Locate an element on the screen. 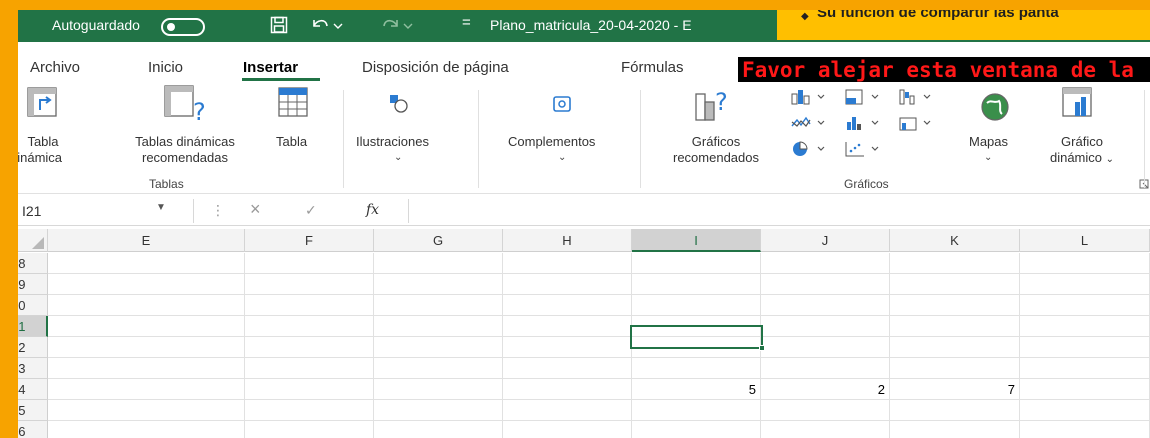  cell-f21 is located at coordinates (309, 326).